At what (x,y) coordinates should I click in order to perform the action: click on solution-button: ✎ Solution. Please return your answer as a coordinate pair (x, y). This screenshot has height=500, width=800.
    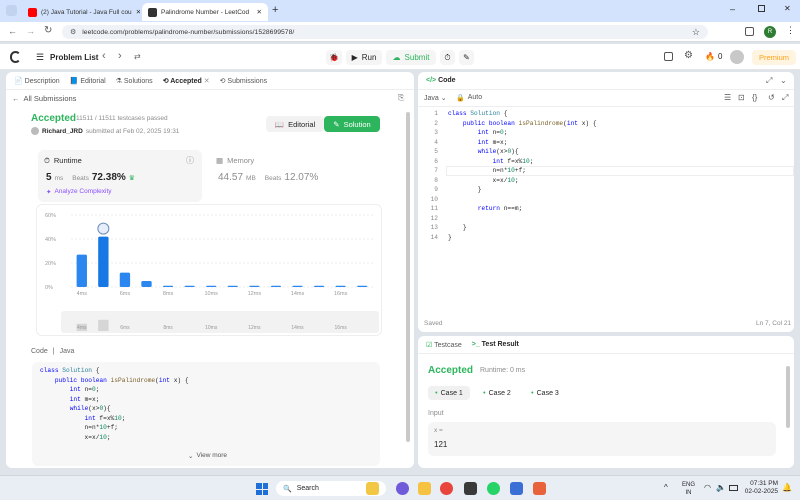
    Looking at the image, I should click on (352, 124).